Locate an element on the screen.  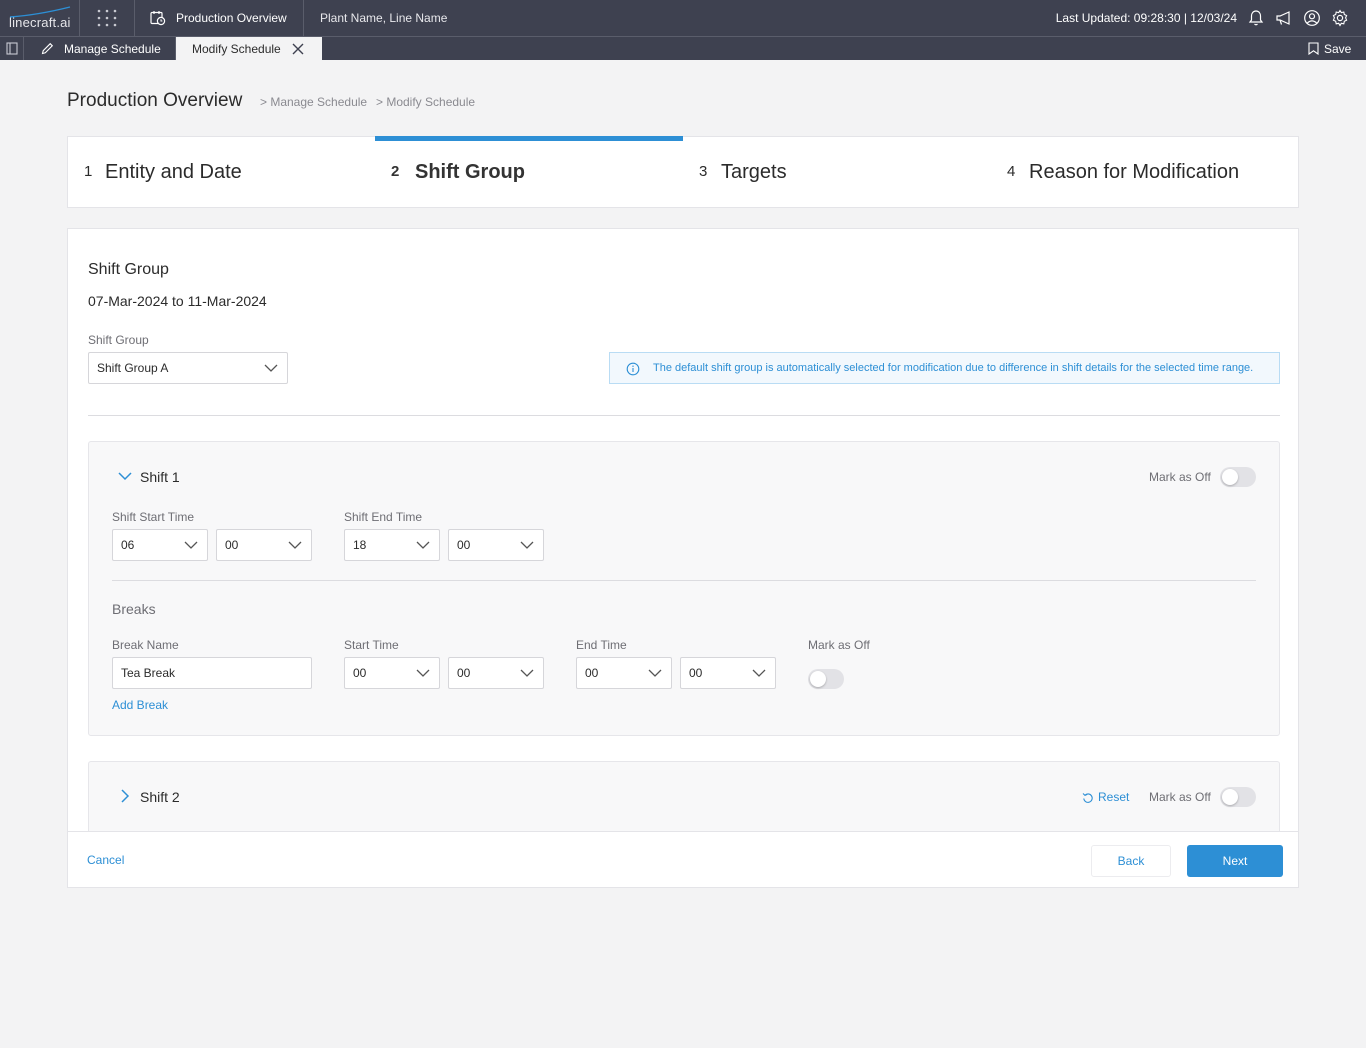
tab-modify-schedule: Modify Schedule is located at coordinates (249, 49).